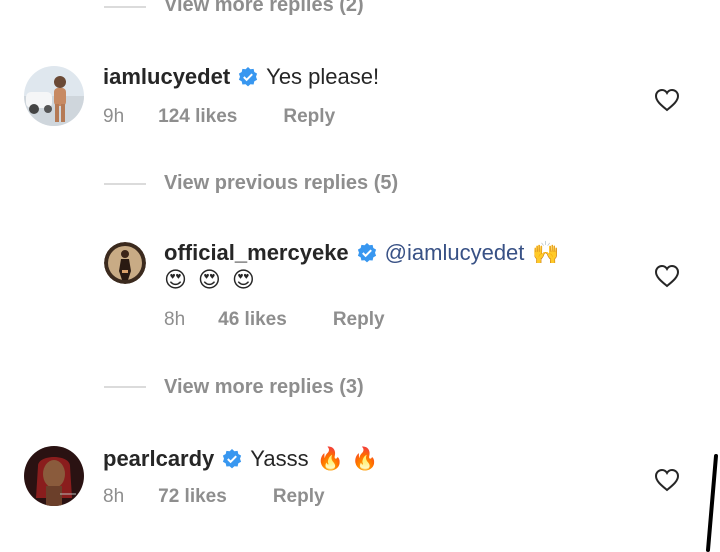  I want to click on heart-eyes-emoji-icon: 😍 😍 😍, so click(210, 280).